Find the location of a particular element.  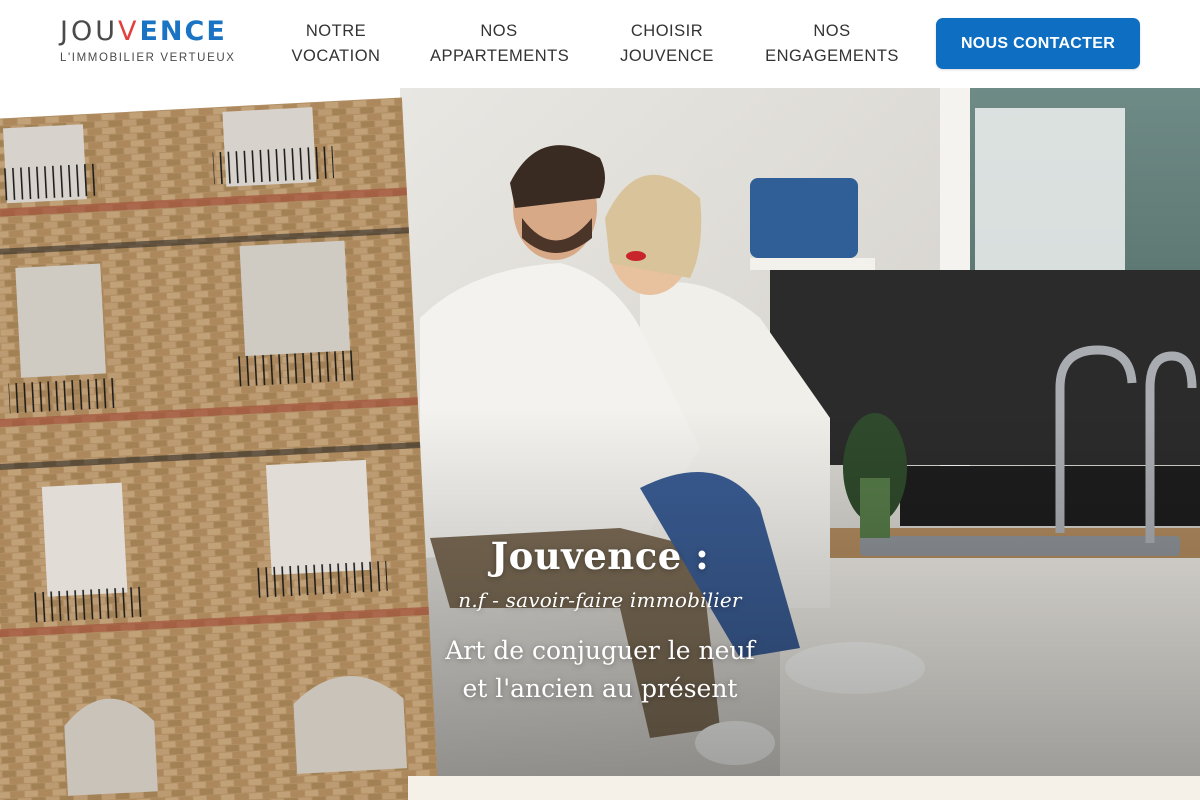

nav-item-engagements: NOS ENGAGEMENTS is located at coordinates (832, 44).